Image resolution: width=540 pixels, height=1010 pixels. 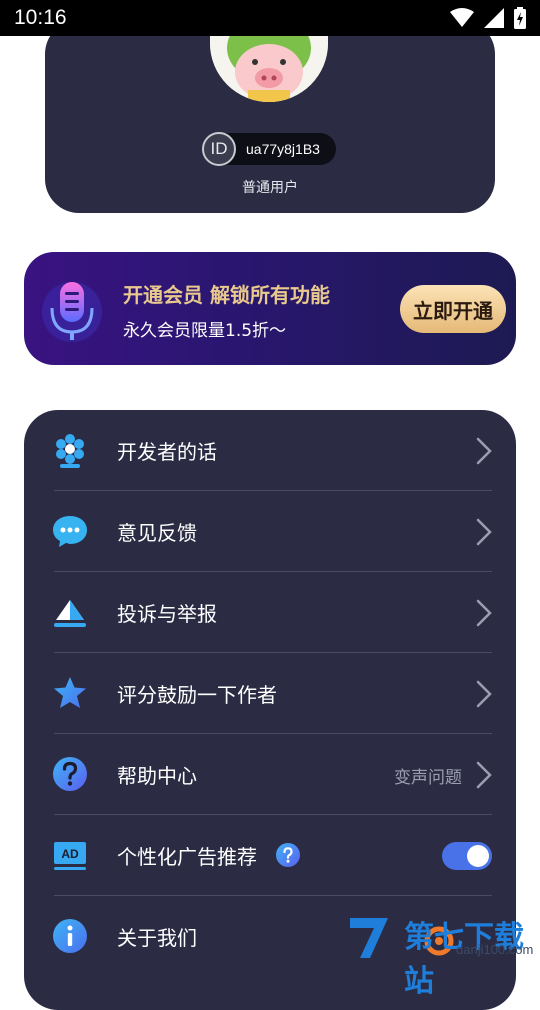 I want to click on toggle-knob, so click(x=478, y=856).